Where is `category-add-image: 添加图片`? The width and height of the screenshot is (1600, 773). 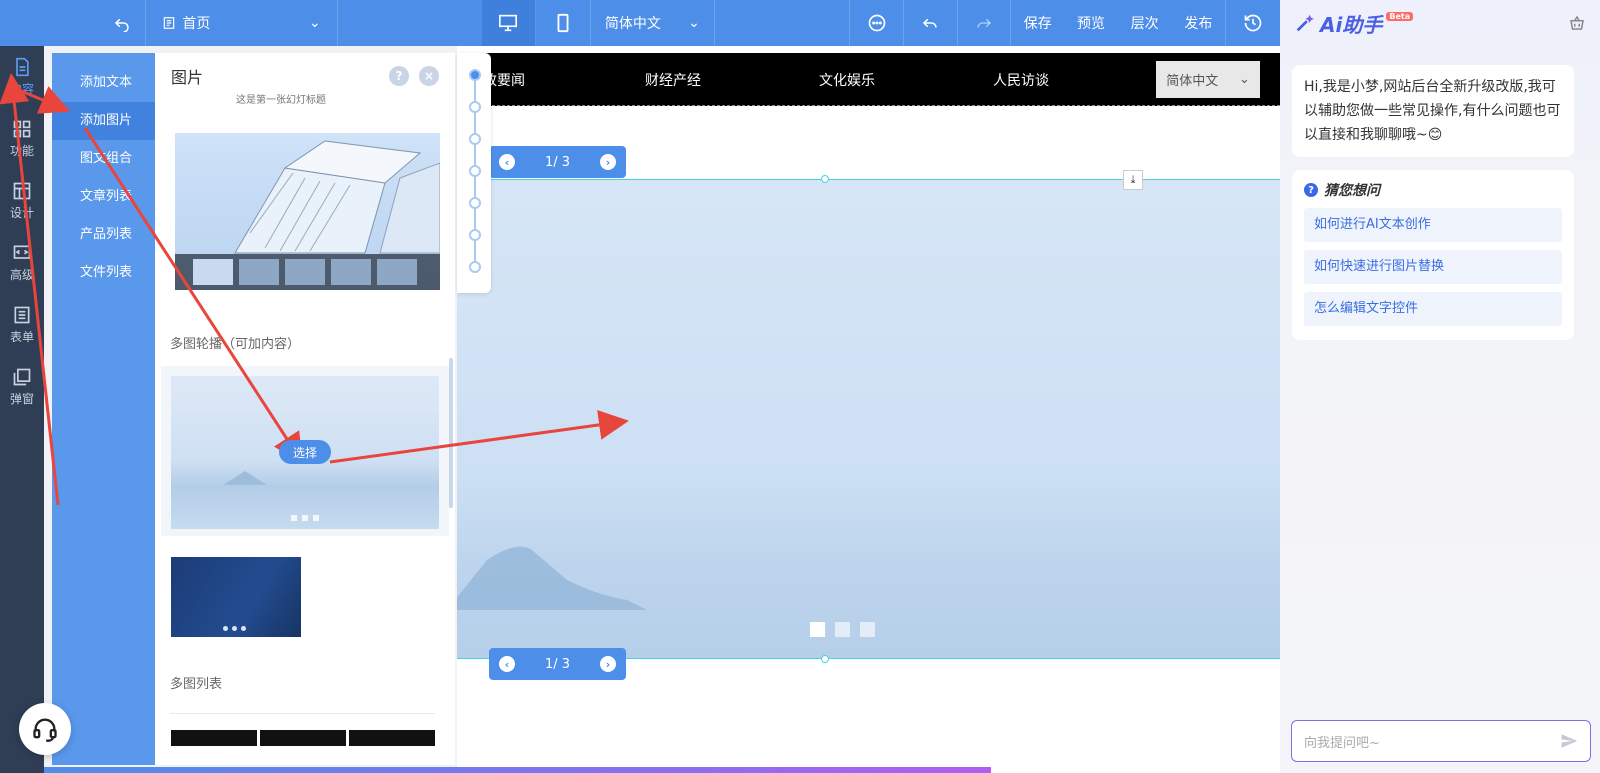
category-add-image: 添加图片 is located at coordinates (103, 121).